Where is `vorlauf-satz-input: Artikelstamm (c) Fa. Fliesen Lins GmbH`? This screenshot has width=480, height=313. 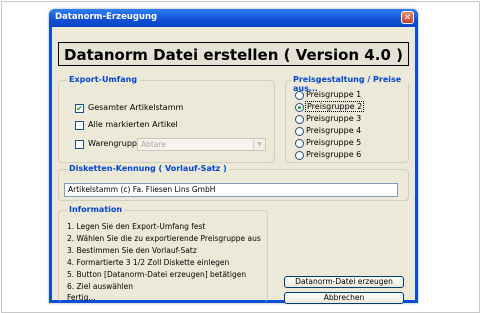 vorlauf-satz-input: Artikelstamm (c) Fa. Fliesen Lins GmbH is located at coordinates (231, 190).